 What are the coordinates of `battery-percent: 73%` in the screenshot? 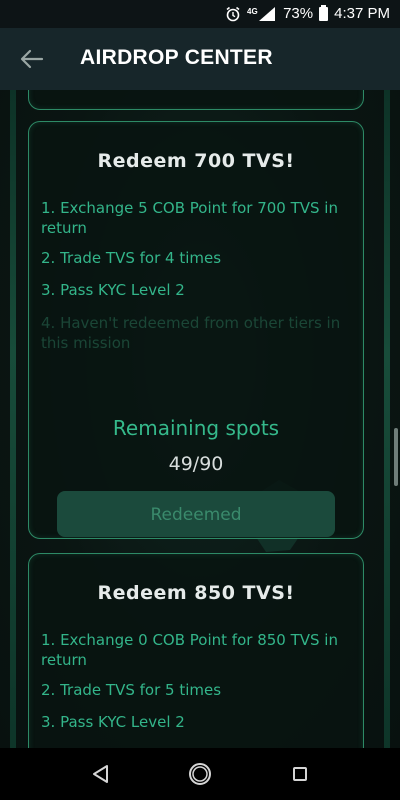 It's located at (298, 13).